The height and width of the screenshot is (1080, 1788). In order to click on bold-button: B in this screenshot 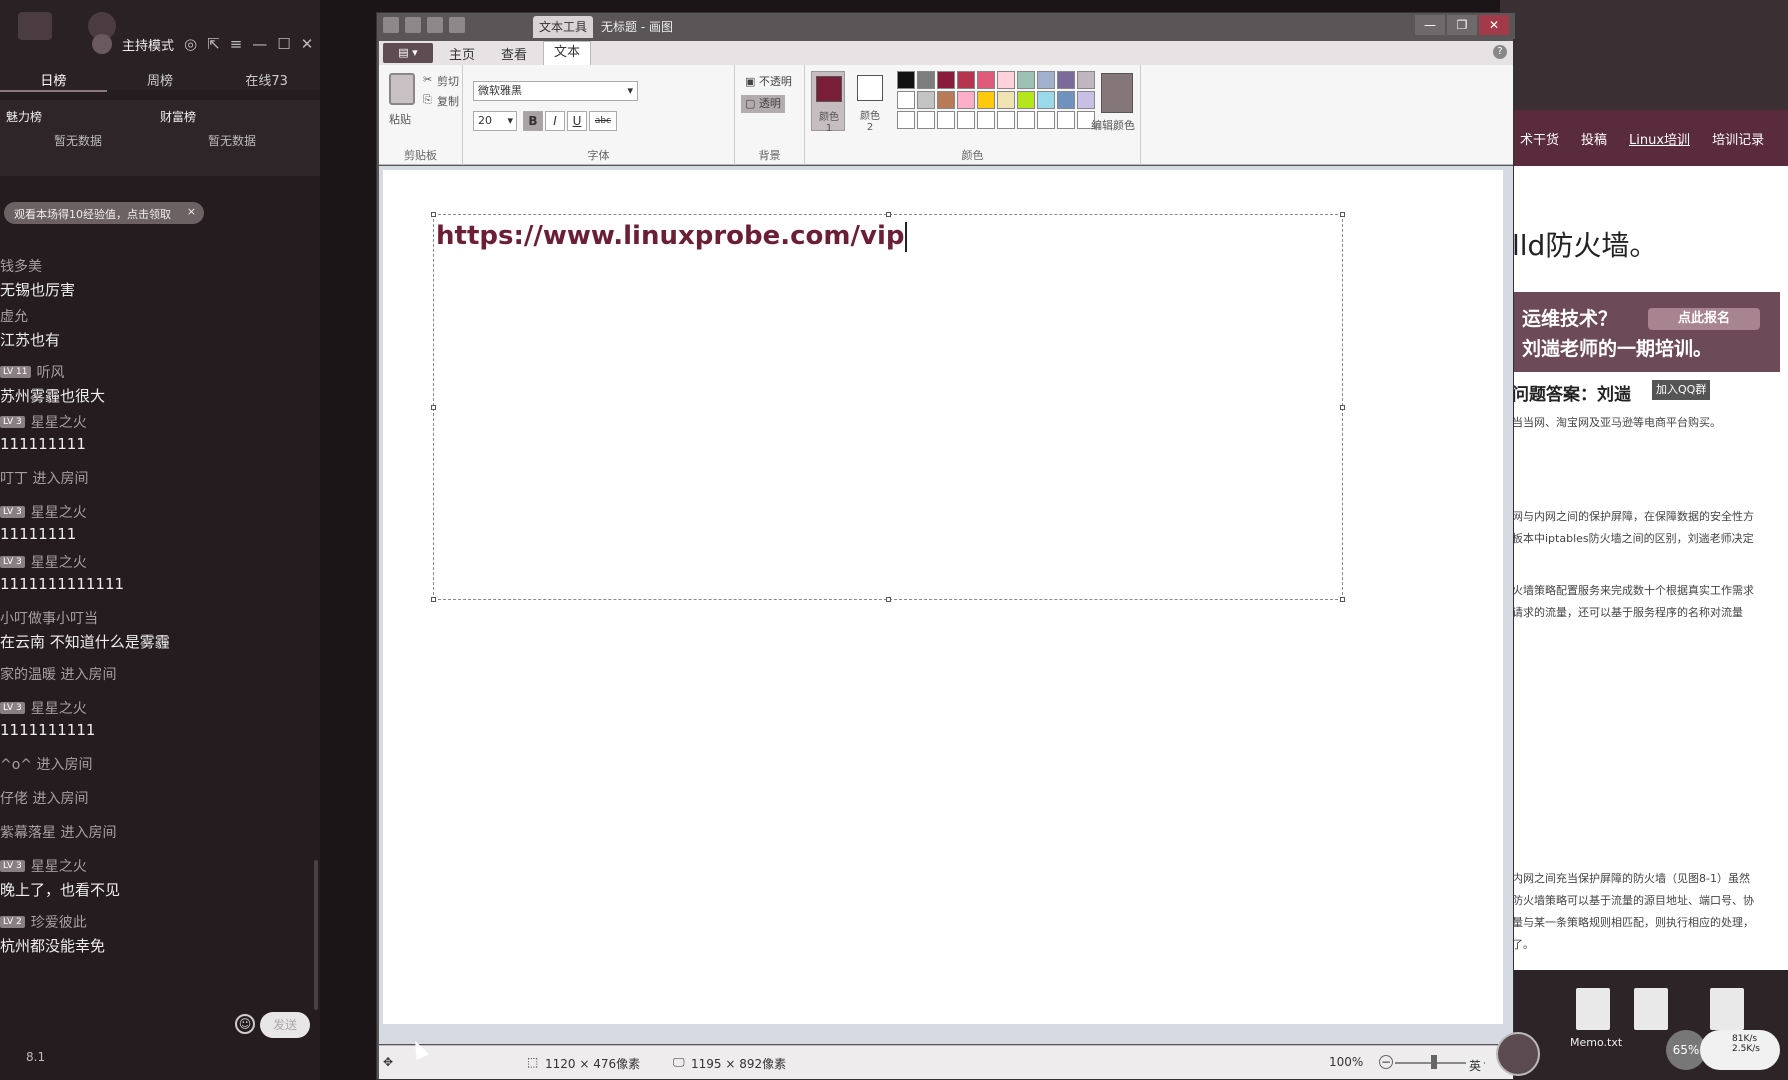, I will do `click(533, 121)`.